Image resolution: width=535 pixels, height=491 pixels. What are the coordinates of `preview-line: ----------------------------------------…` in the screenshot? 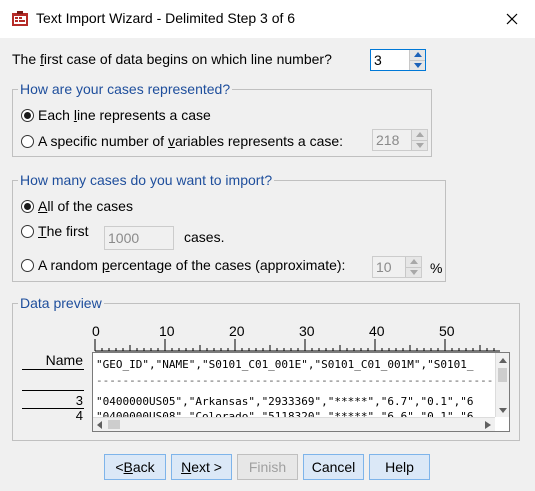 It's located at (295, 380).